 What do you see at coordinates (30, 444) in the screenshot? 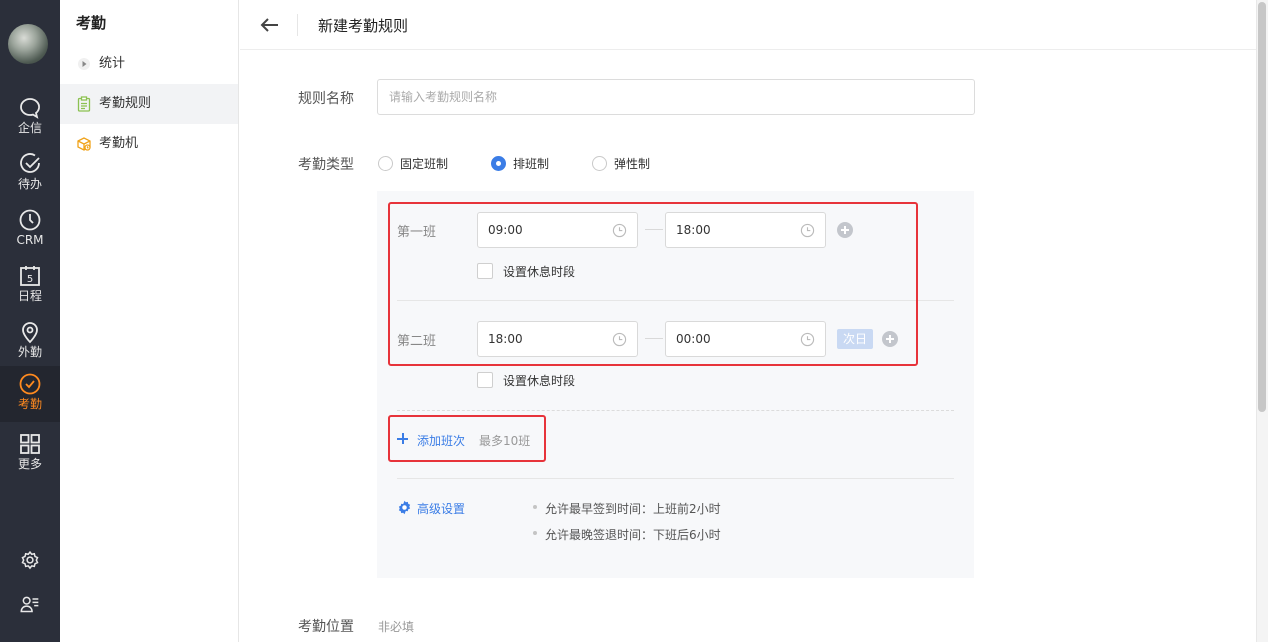
I see `grid-icon` at bounding box center [30, 444].